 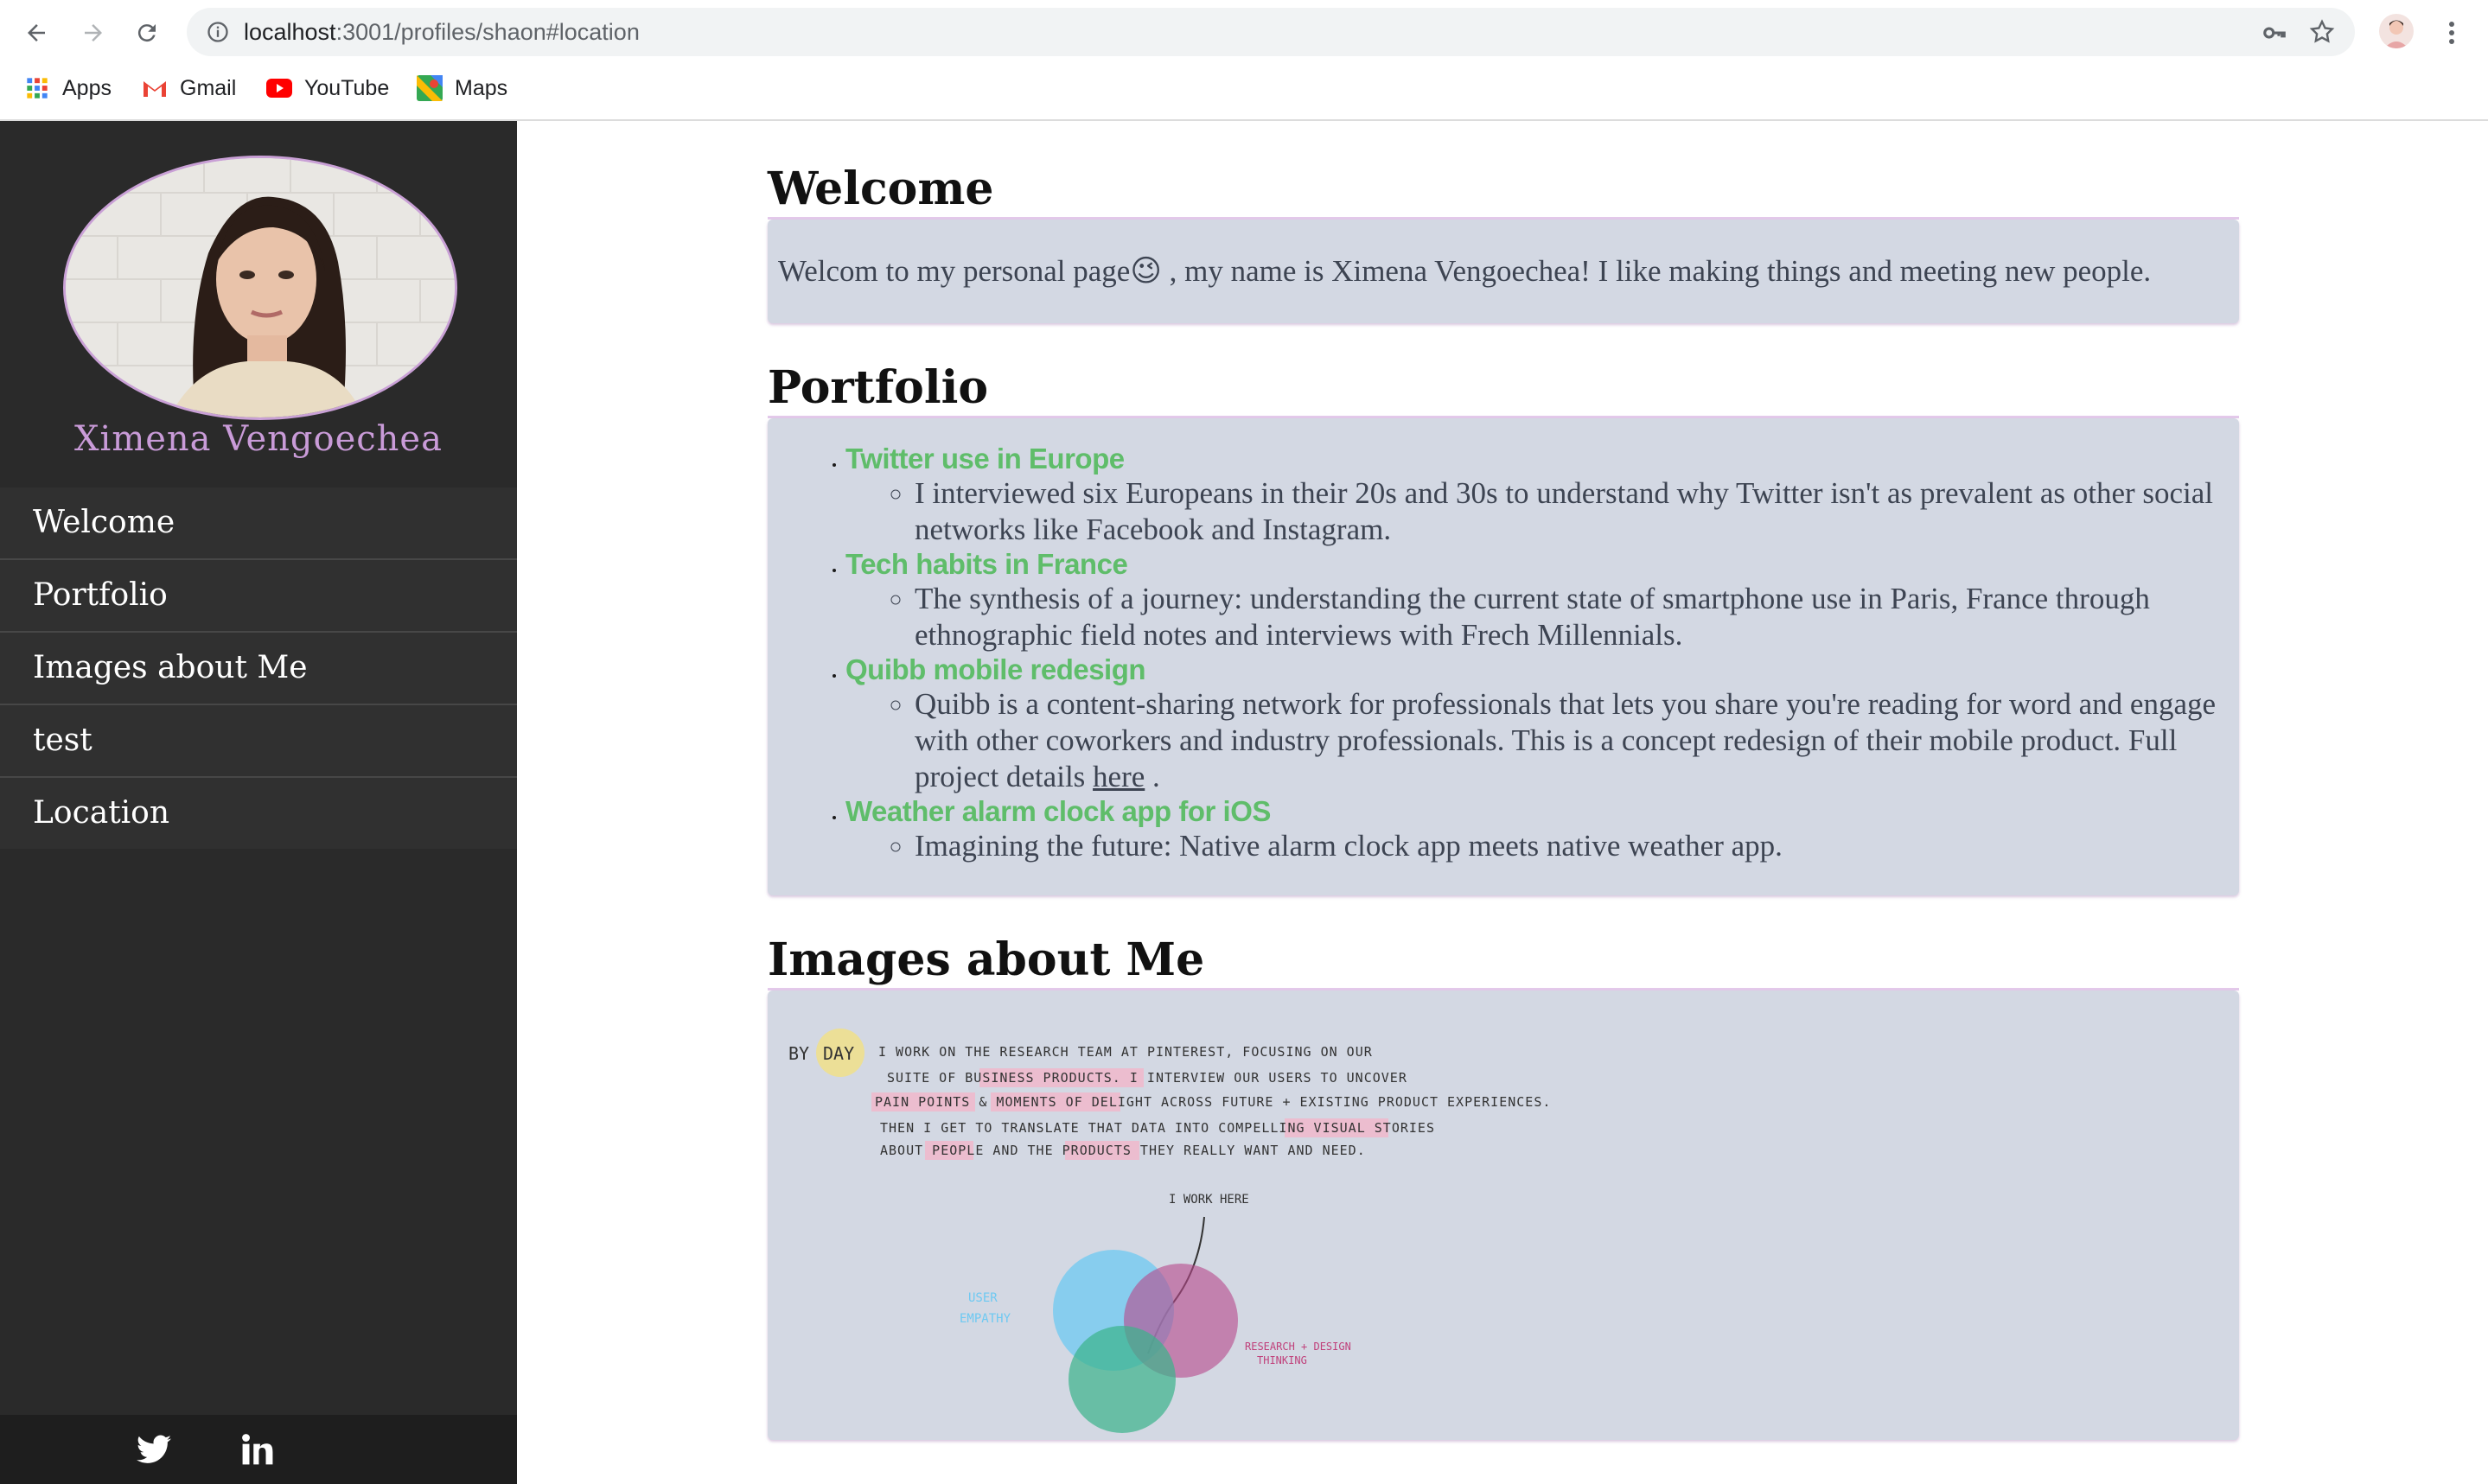 I want to click on sidebar-item-images-about-me: Images about Me, so click(x=258, y=669).